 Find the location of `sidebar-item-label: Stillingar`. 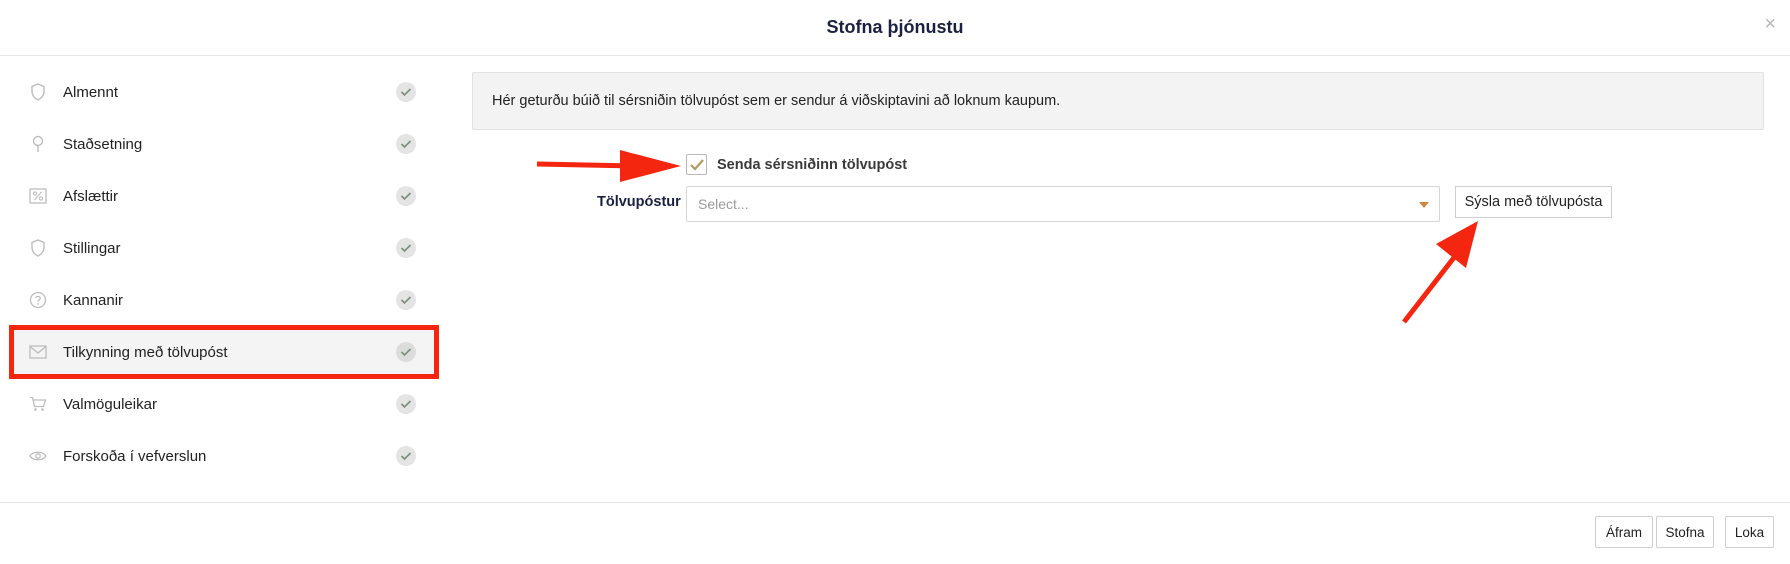

sidebar-item-label: Stillingar is located at coordinates (92, 248).